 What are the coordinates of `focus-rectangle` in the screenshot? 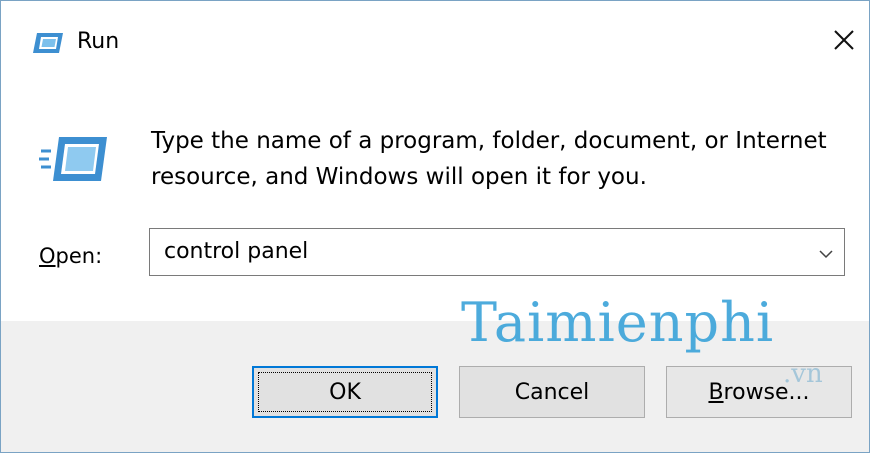 It's located at (345, 392).